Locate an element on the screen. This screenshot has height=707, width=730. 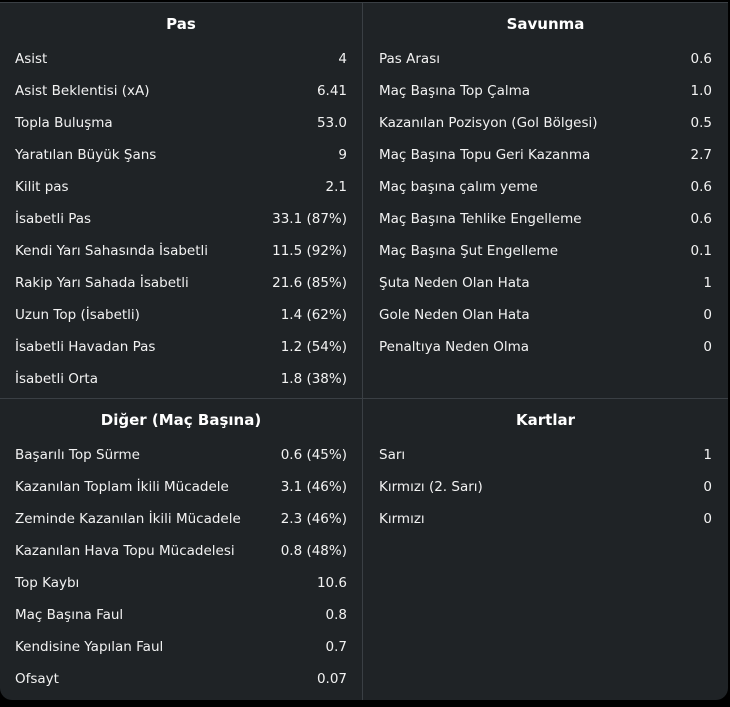
stat-row: İsabetli Pas 33.1 (87%) is located at coordinates (181, 219).